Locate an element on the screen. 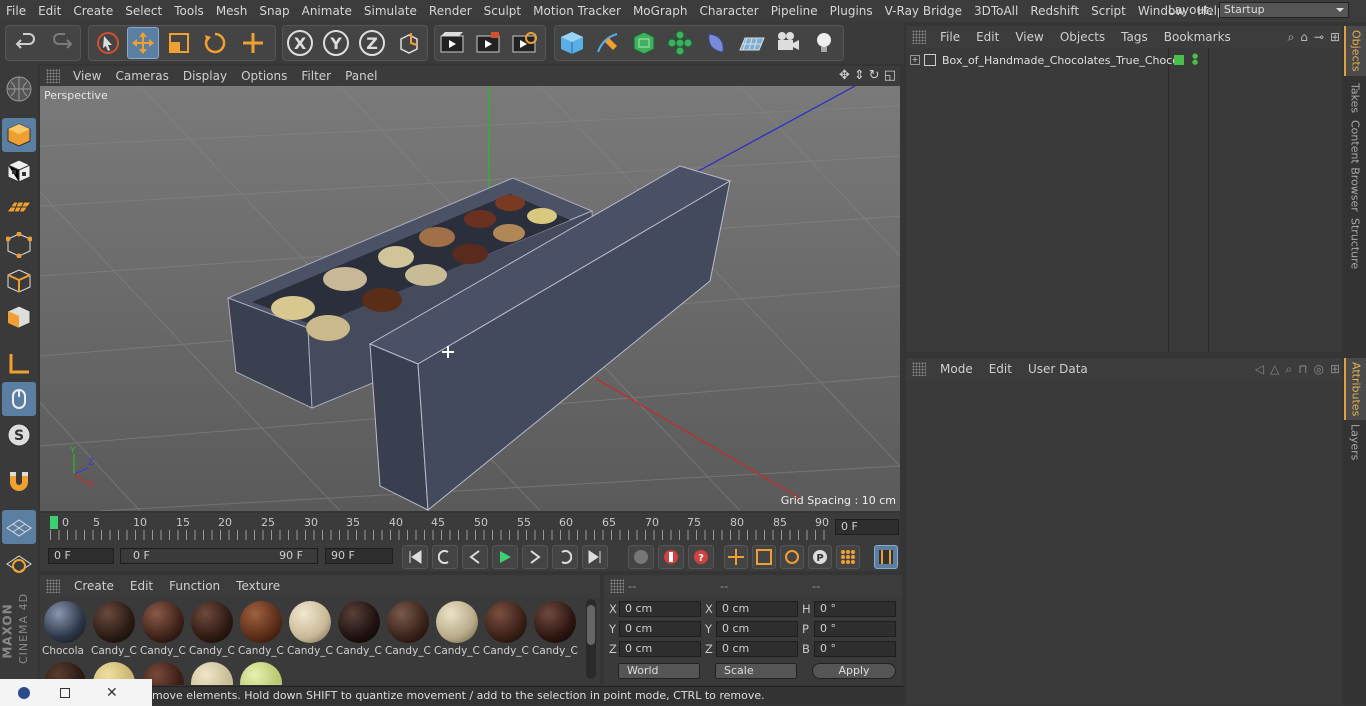 The height and width of the screenshot is (706, 1366). menu-3dtoall: 3DToAll is located at coordinates (996, 11).